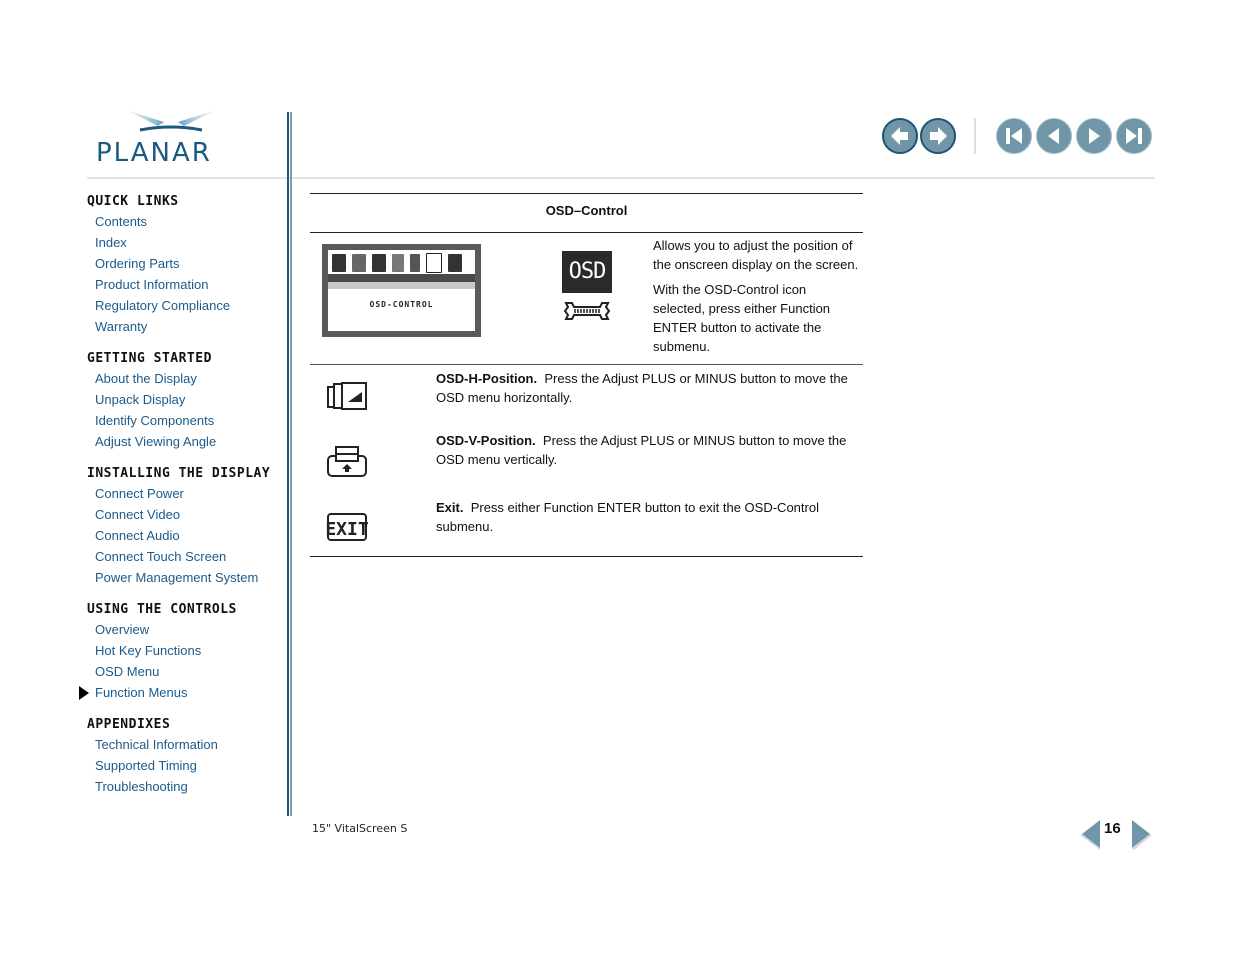 The height and width of the screenshot is (954, 1235). Describe the element at coordinates (188, 629) in the screenshot. I see `sidebar-item-overview: Overview` at that location.